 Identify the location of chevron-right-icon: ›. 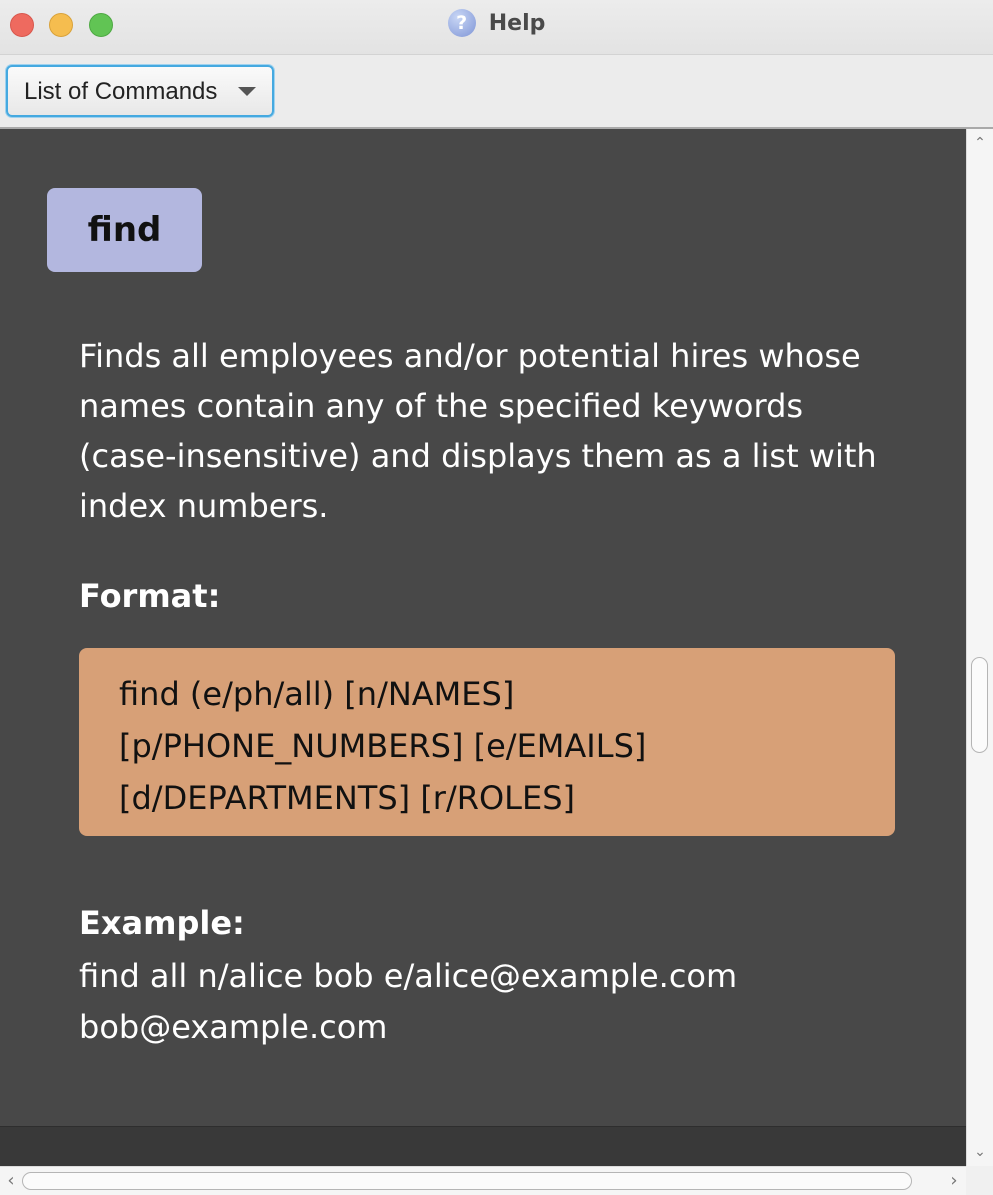
(954, 1181).